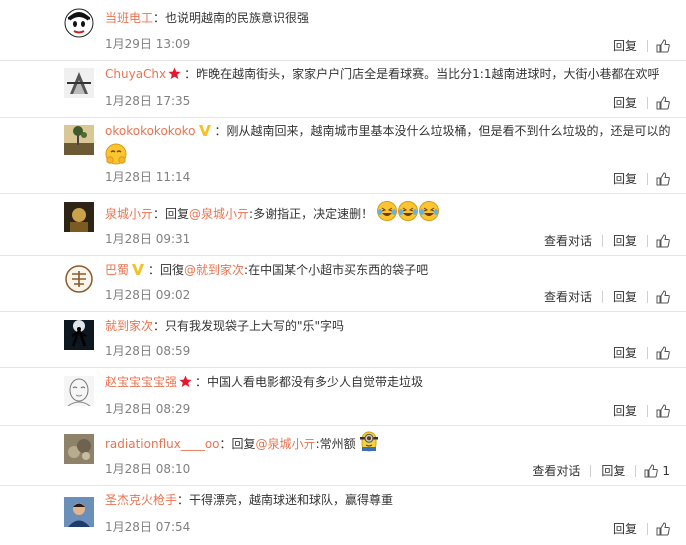 The width and height of the screenshot is (686, 545). I want to click on comment-time: 1月28日 08:29, so click(148, 409).